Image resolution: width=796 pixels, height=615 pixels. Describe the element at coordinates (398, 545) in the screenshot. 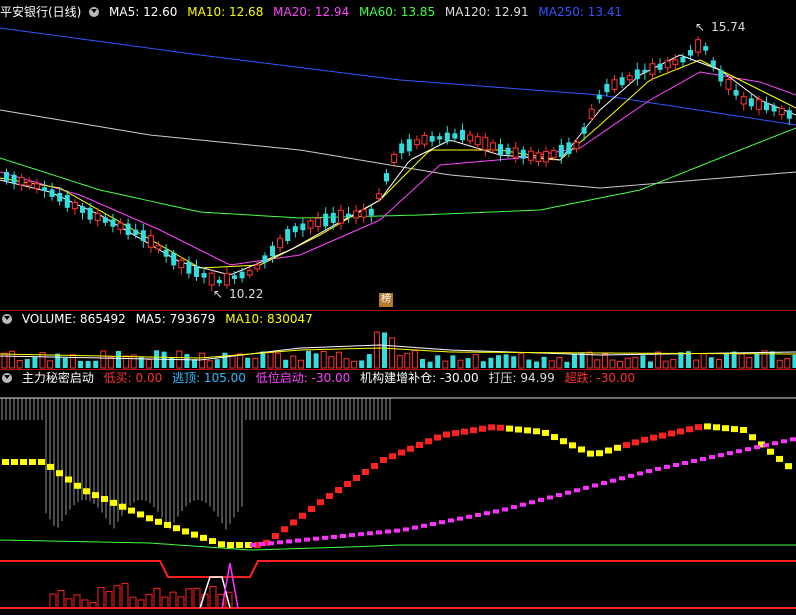

I see `indicator-base-line` at that location.